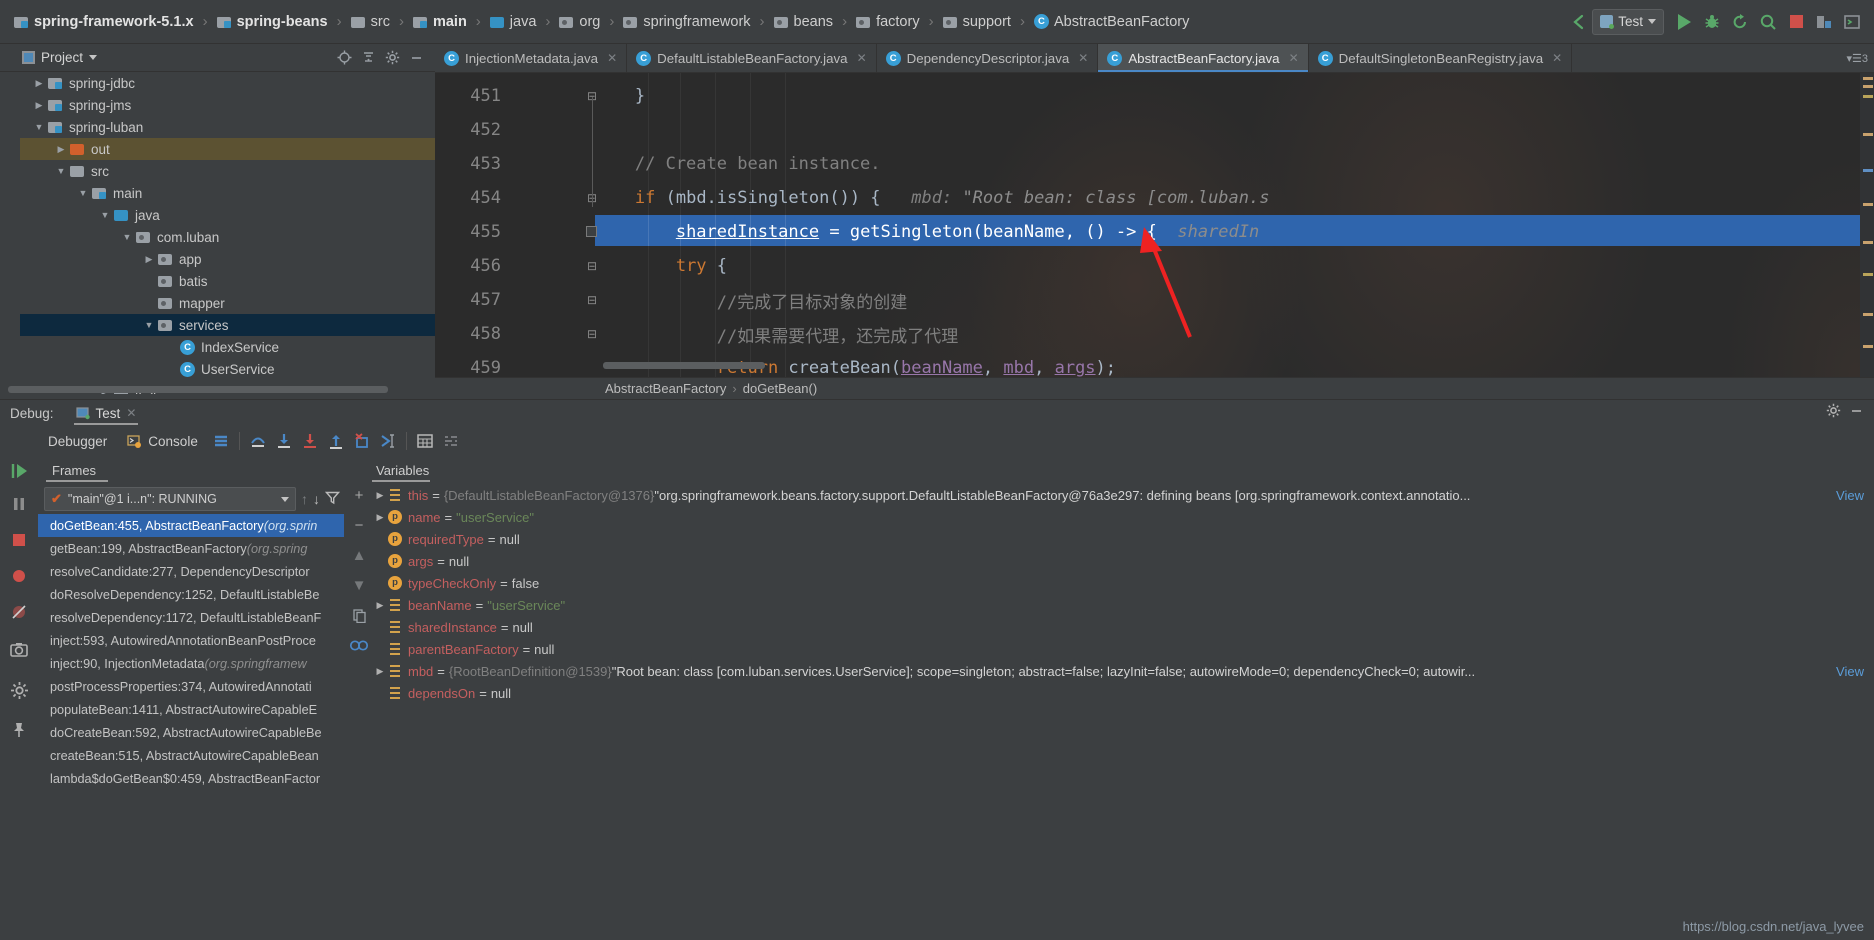 The height and width of the screenshot is (940, 1874). What do you see at coordinates (106, 413) in the screenshot?
I see `debug-session-tab: Test ✕` at bounding box center [106, 413].